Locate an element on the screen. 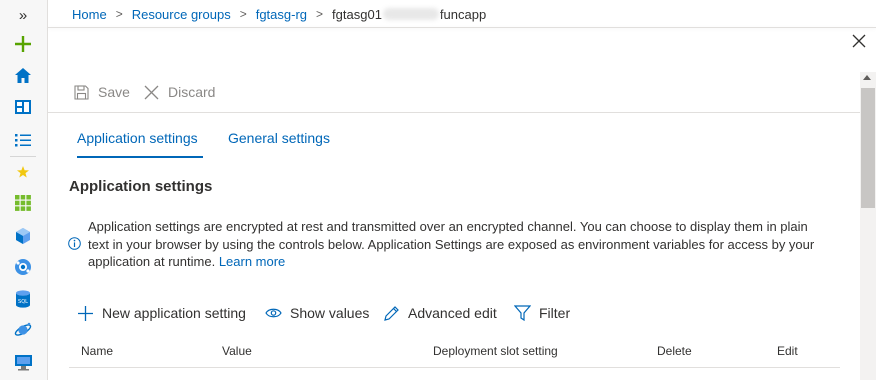 Image resolution: width=876 pixels, height=380 pixels. home-icon is located at coordinates (23, 75).